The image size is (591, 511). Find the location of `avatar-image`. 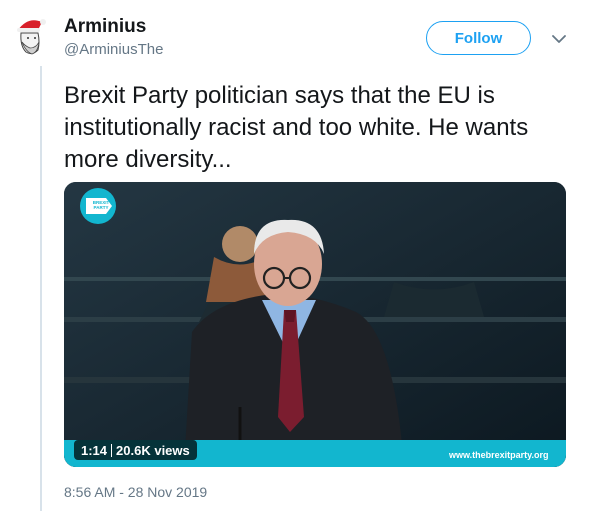

avatar-image is located at coordinates (32, 36).